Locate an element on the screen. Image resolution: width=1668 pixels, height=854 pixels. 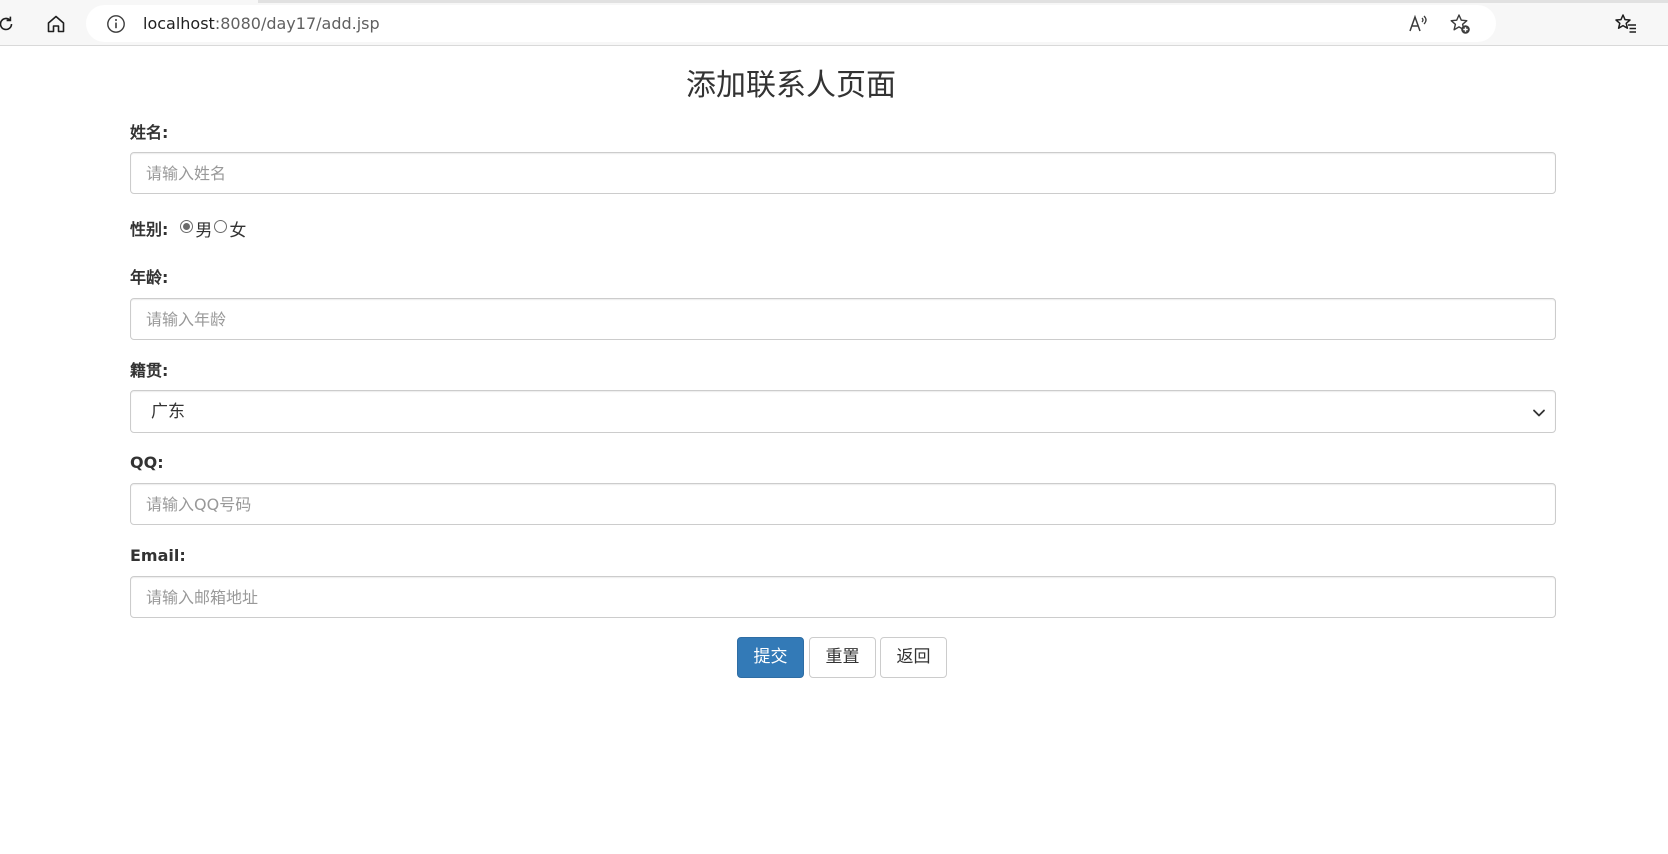
age-label: 年龄: is located at coordinates (149, 277).